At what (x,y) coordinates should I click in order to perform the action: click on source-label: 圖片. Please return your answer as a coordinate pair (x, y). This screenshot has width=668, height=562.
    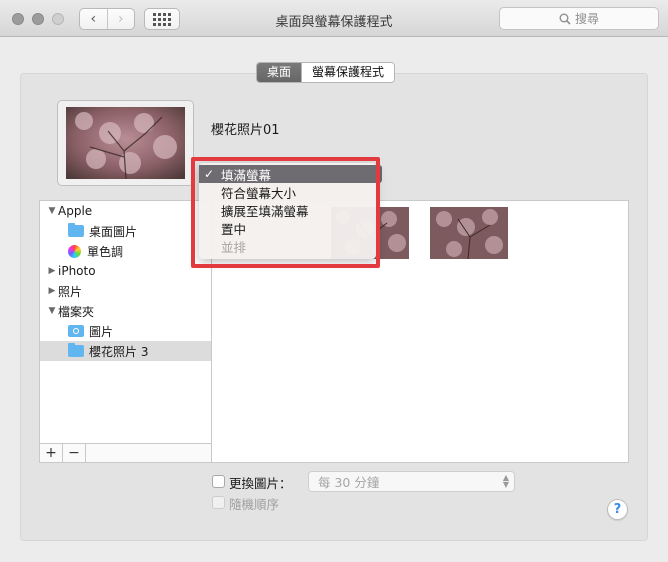
    Looking at the image, I should click on (101, 331).